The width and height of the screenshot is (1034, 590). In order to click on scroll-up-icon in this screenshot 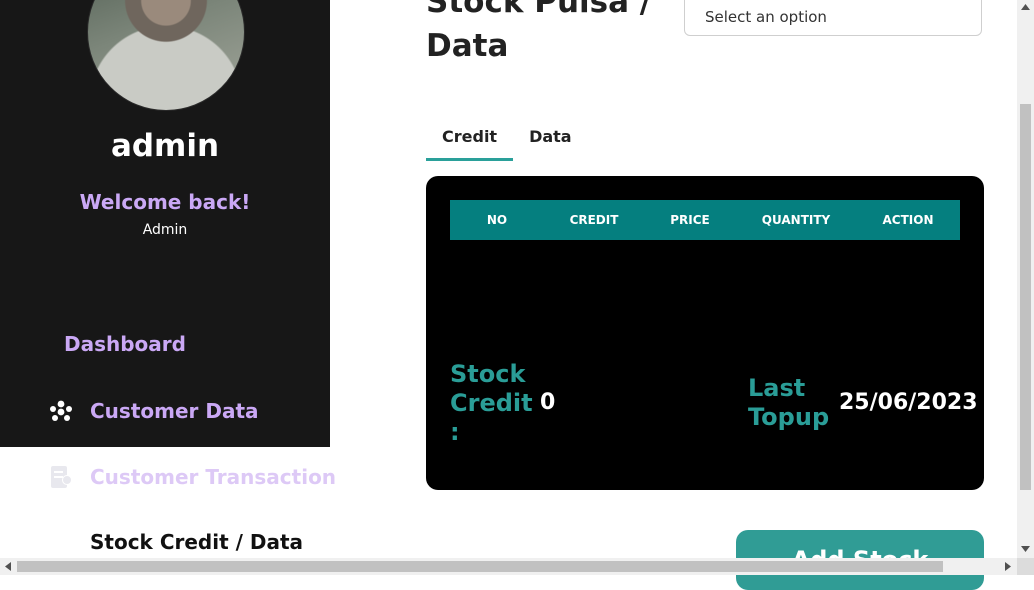, I will do `click(1025, 7)`.